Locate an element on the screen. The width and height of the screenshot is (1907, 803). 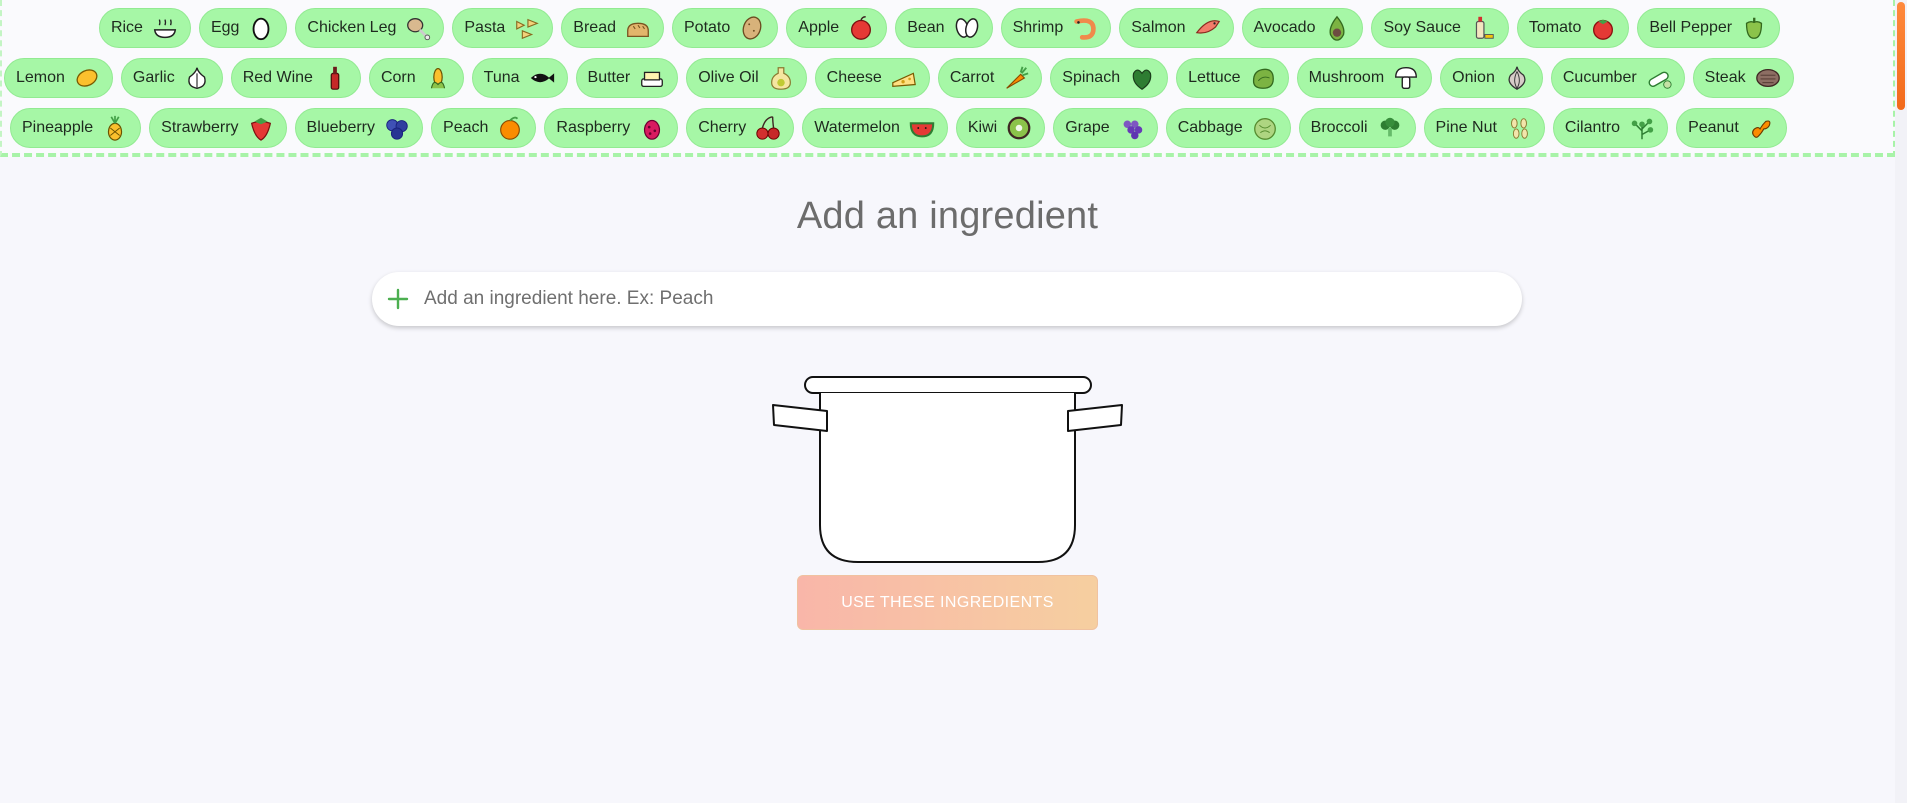
ingredient-chip-label: Red Wine is located at coordinates (277, 77).